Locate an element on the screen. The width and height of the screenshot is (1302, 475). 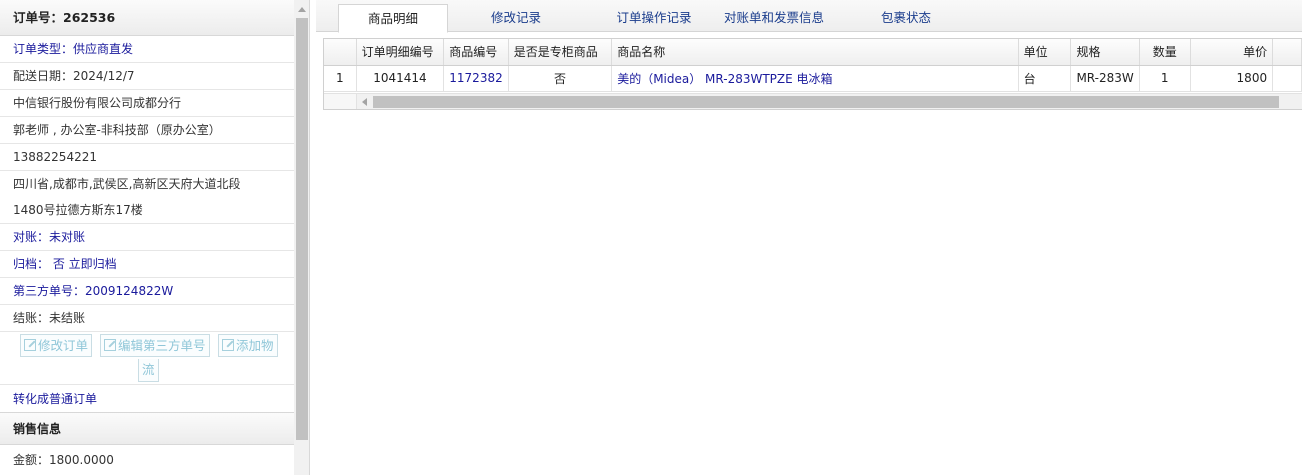
tab-modify-records: 修改记录 is located at coordinates (516, 18).